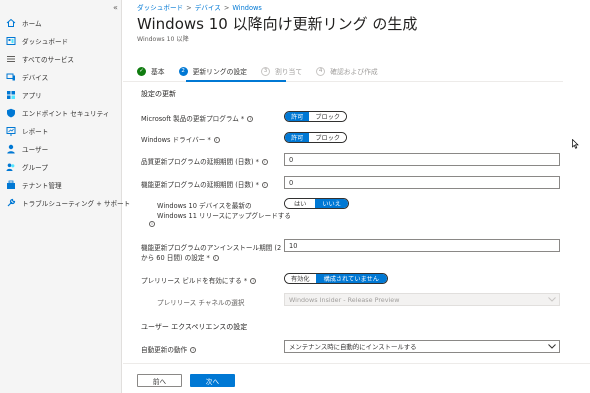 This screenshot has height=393, width=590. What do you see at coordinates (11, 59) in the screenshot?
I see `list-icon` at bounding box center [11, 59].